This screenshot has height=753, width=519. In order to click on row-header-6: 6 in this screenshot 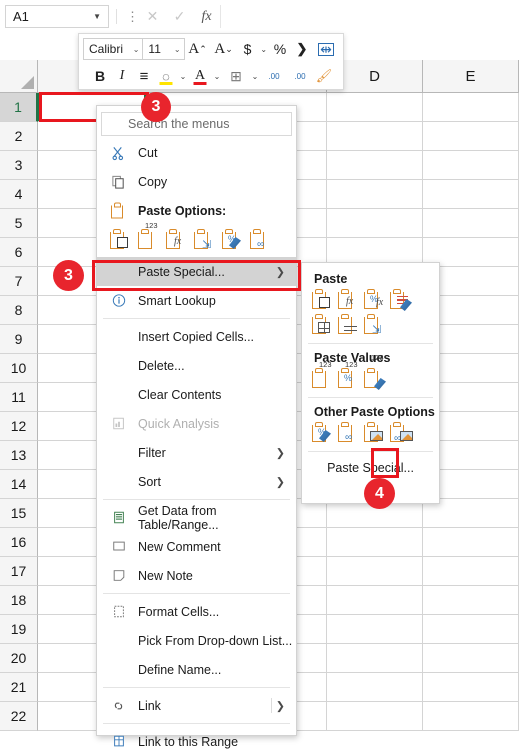, I will do `click(19, 252)`.